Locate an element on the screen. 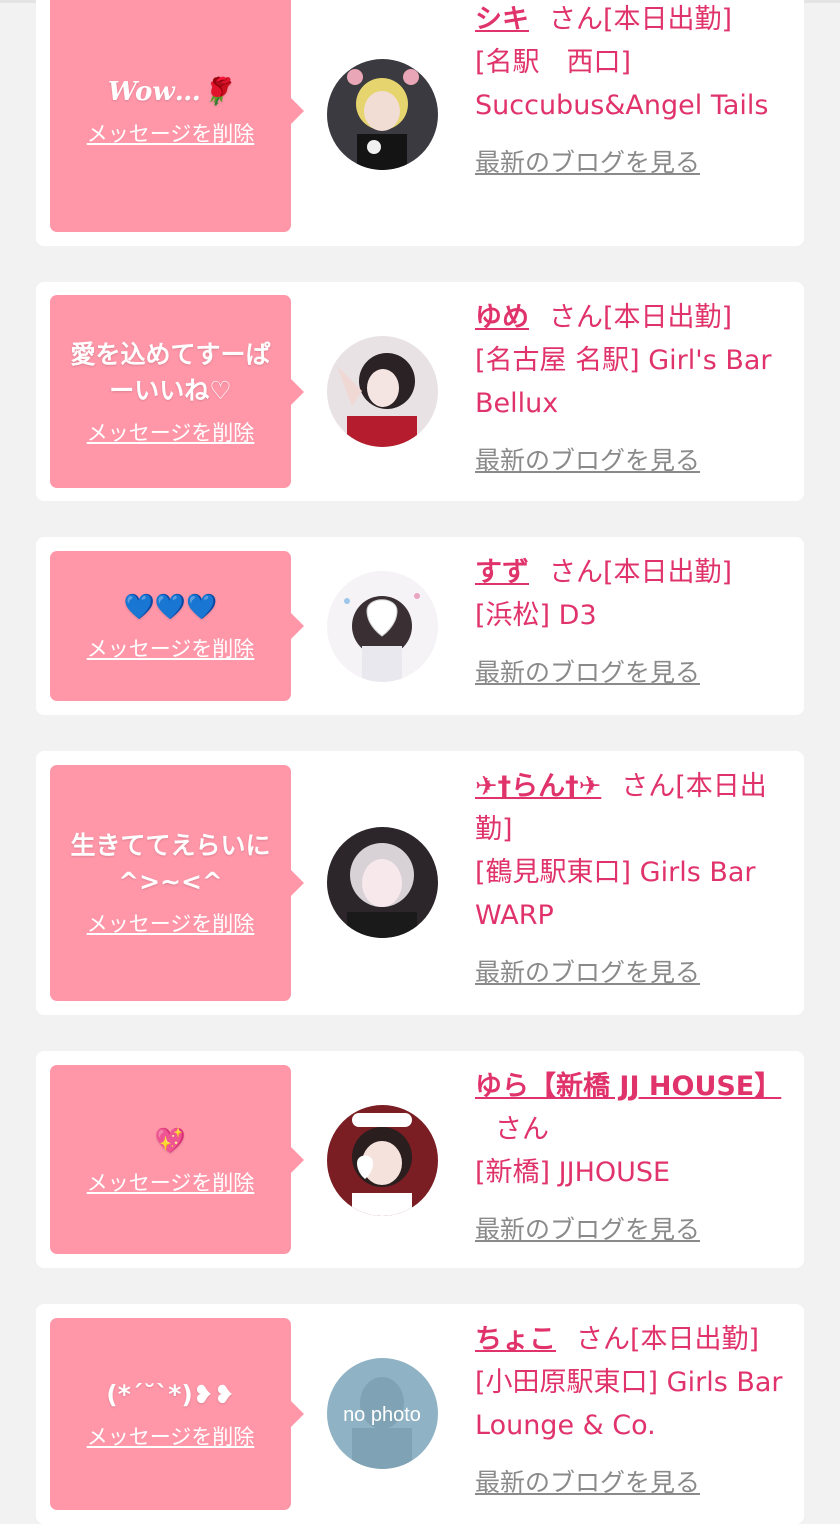  message-bubble: 生きててえらいに^>~<^ メッセージを削除 is located at coordinates (177, 883).